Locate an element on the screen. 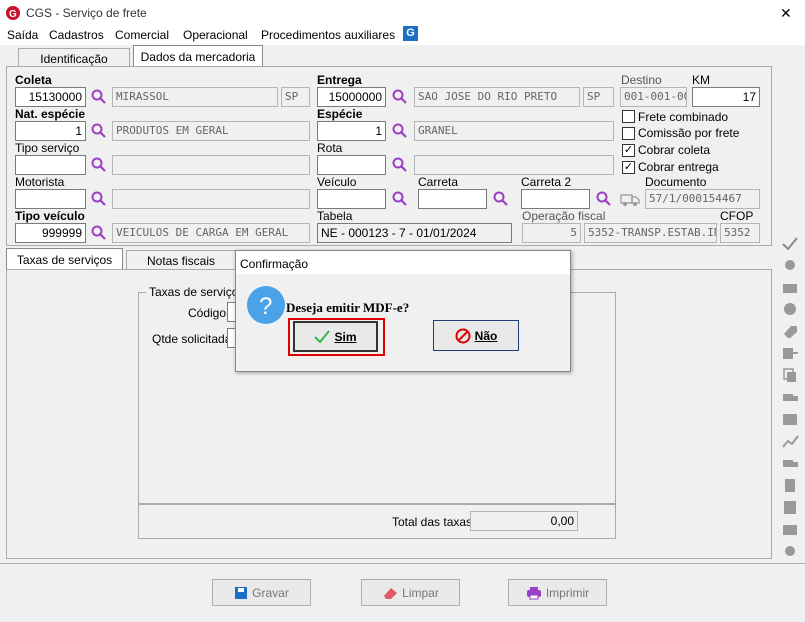  coleta-city-field: MIRASSOL is located at coordinates (195, 97).